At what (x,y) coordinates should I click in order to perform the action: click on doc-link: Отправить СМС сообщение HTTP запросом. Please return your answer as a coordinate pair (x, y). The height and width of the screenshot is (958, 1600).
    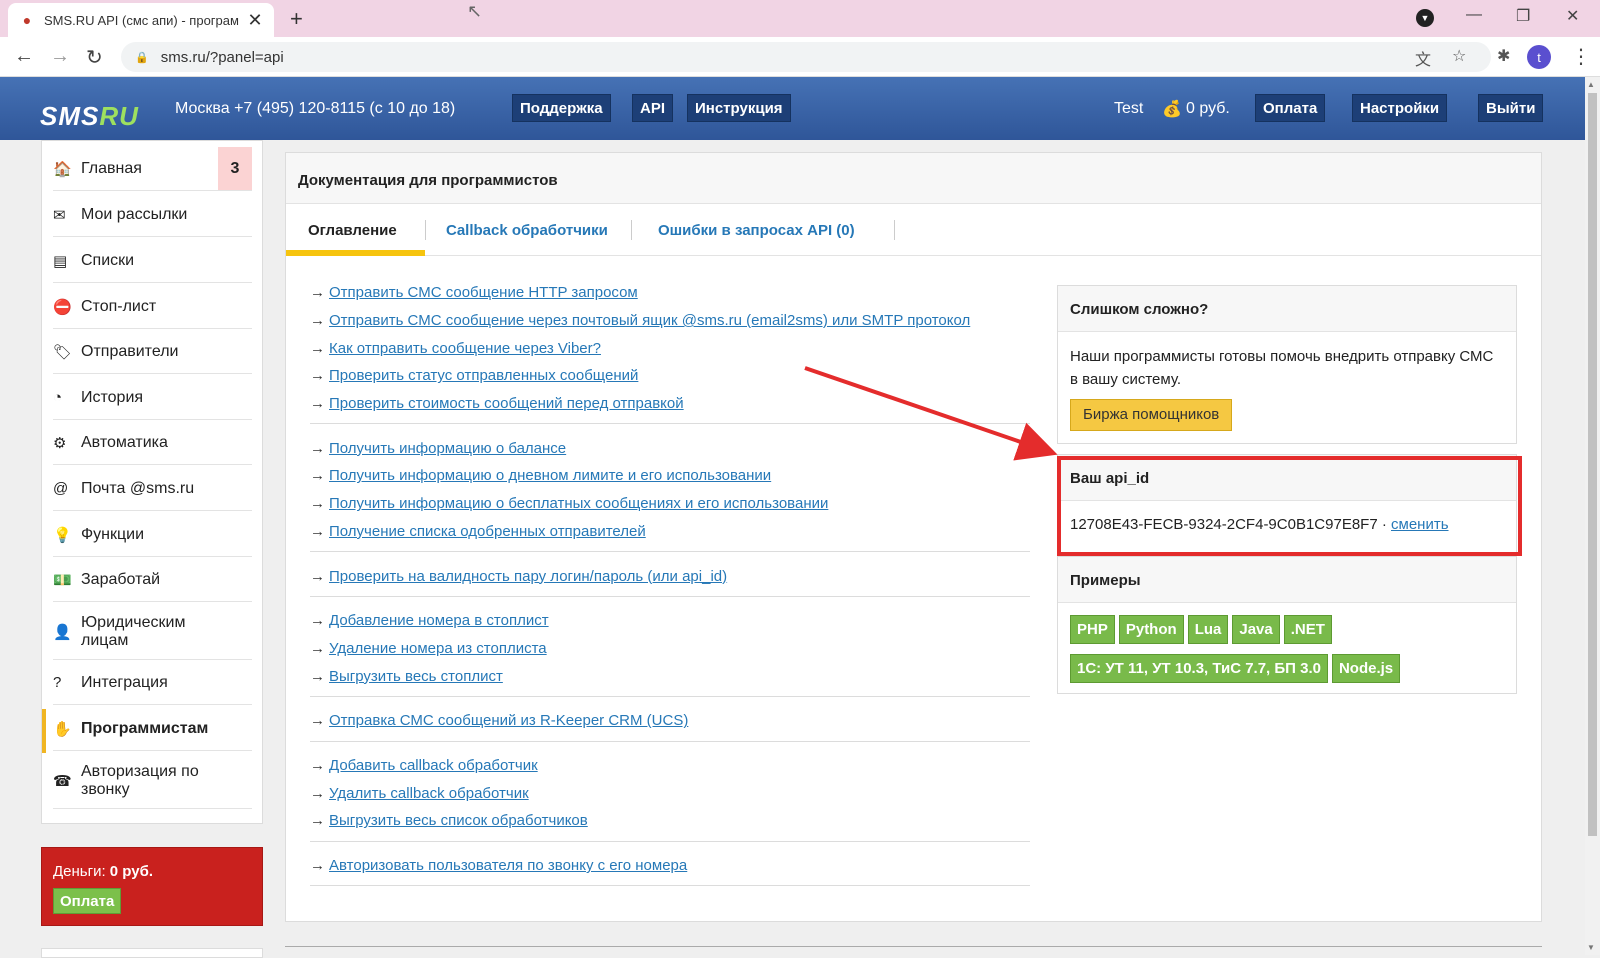
    Looking at the image, I should click on (483, 292).